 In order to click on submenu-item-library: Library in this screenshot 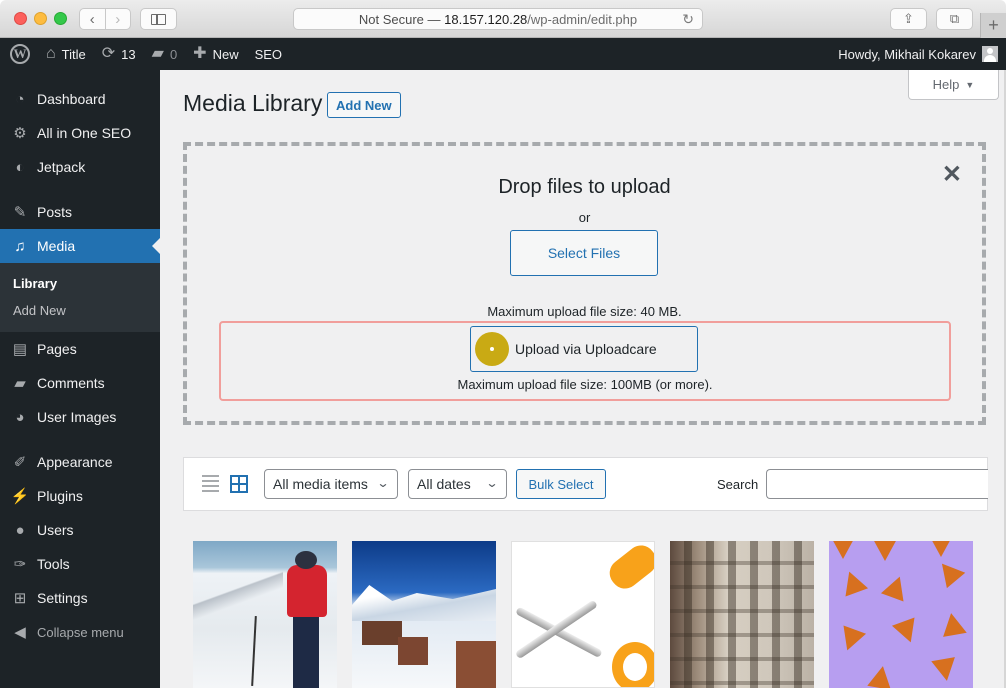, I will do `click(80, 283)`.